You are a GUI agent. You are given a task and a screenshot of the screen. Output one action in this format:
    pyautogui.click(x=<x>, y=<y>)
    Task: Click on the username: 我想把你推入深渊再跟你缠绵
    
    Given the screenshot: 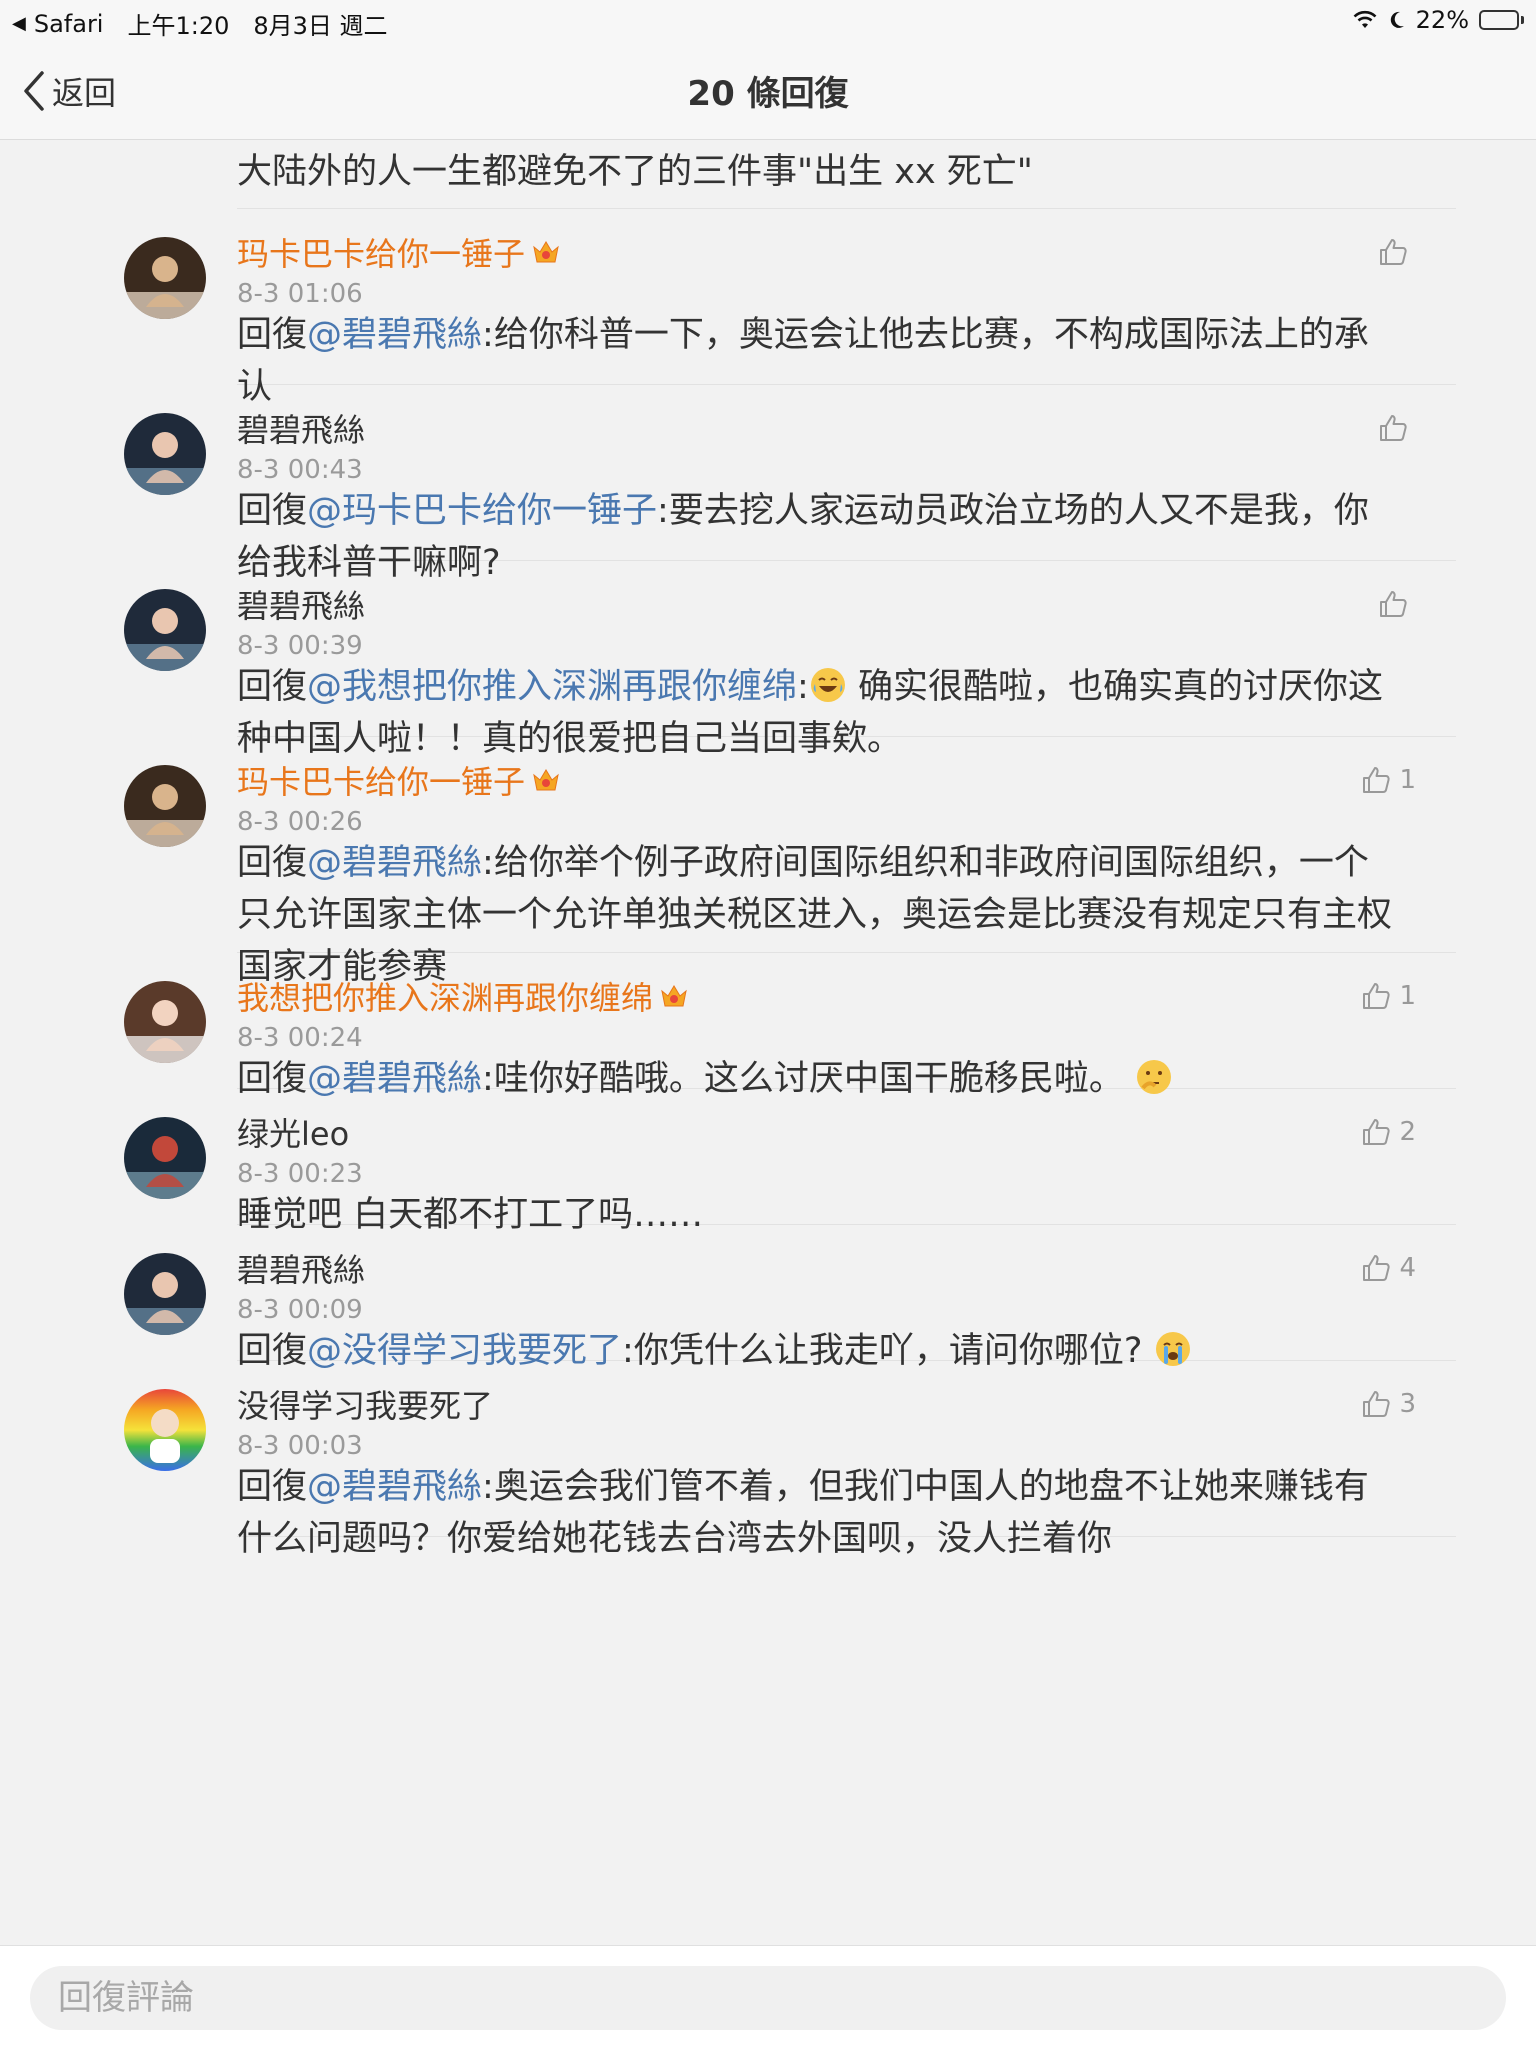 What is the action you would take?
    pyautogui.click(x=463, y=996)
    